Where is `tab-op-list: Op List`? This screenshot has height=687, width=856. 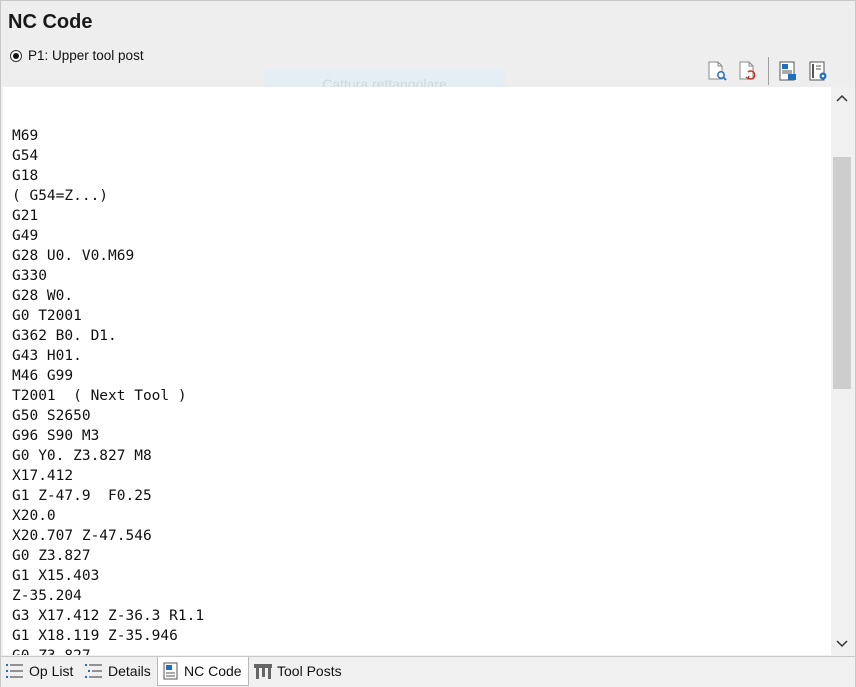 tab-op-list: Op List is located at coordinates (39, 671).